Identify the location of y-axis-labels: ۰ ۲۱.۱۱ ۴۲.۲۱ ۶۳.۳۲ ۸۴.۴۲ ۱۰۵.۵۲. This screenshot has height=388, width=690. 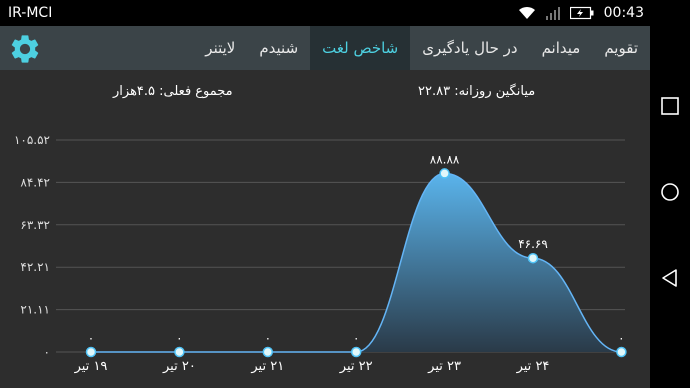
(32, 246).